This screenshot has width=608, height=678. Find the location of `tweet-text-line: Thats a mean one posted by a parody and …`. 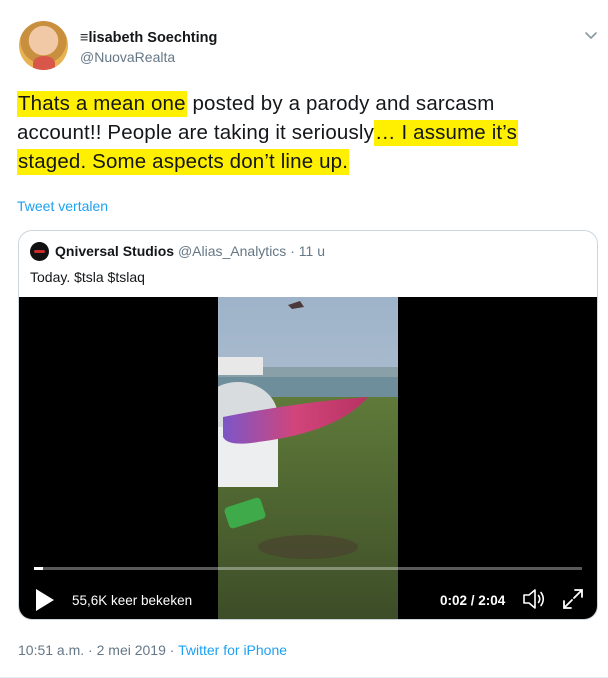

tweet-text-line: Thats a mean one posted by a parody and … is located at coordinates (307, 103).